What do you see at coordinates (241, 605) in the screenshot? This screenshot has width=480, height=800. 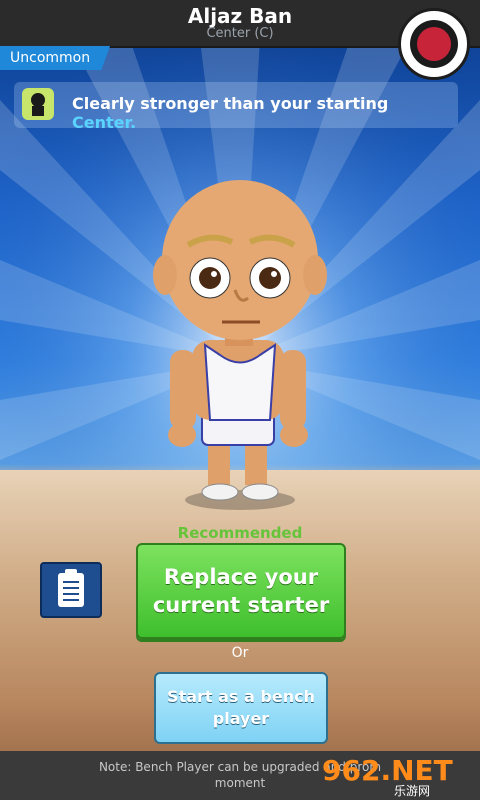 I see `replace-line-2: current starter` at bounding box center [241, 605].